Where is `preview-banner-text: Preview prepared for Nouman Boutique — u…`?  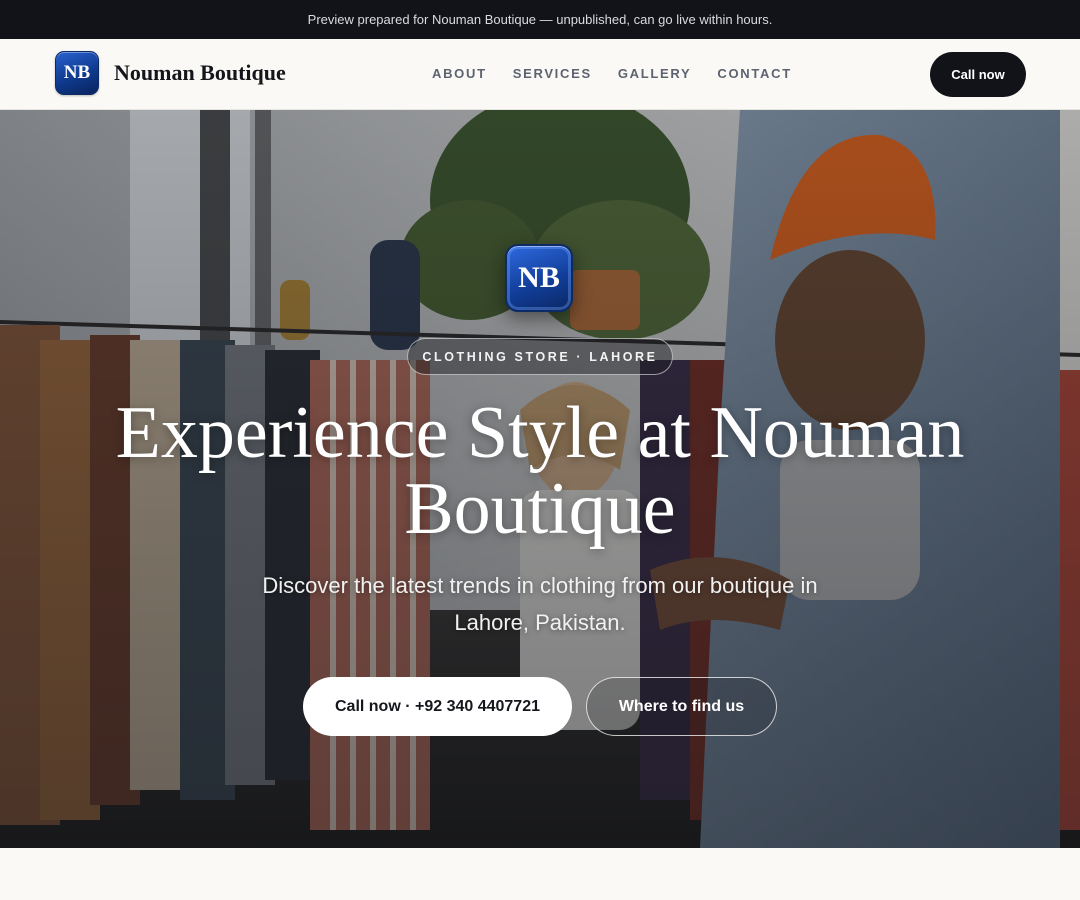 preview-banner-text: Preview prepared for Nouman Boutique — u… is located at coordinates (540, 19).